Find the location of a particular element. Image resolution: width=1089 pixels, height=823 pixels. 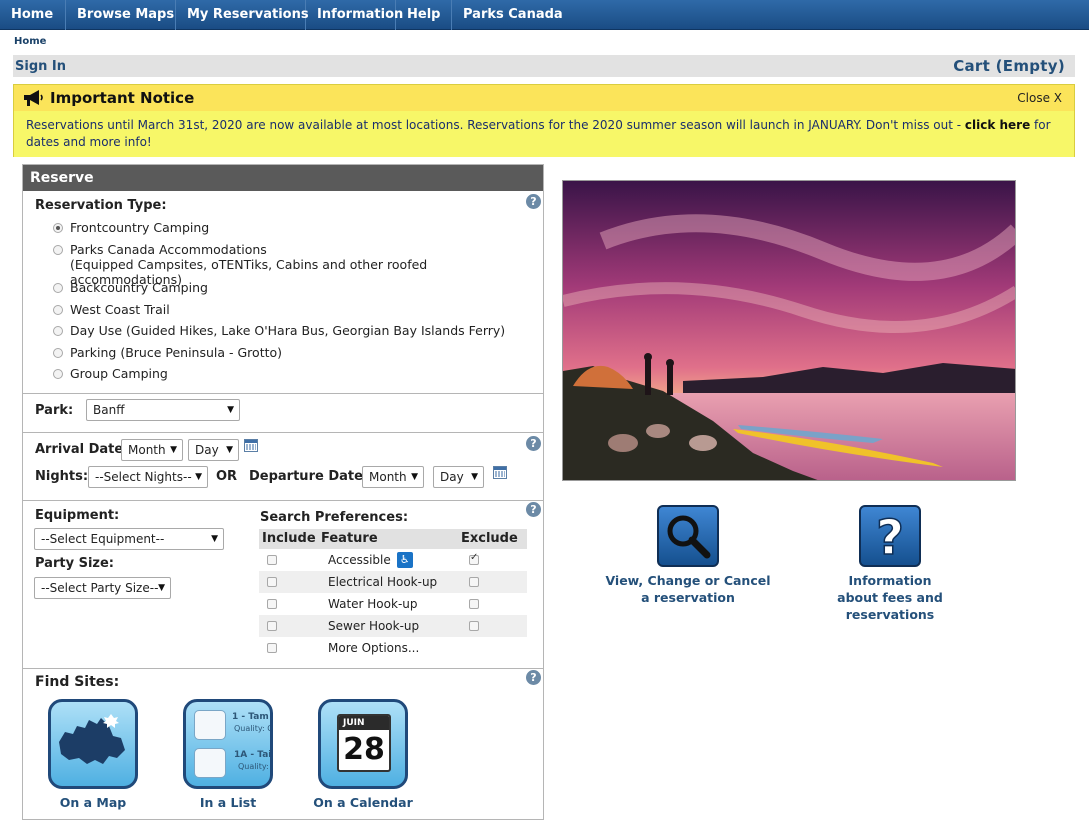

find-sites-label: Find Sites: is located at coordinates (77, 682).